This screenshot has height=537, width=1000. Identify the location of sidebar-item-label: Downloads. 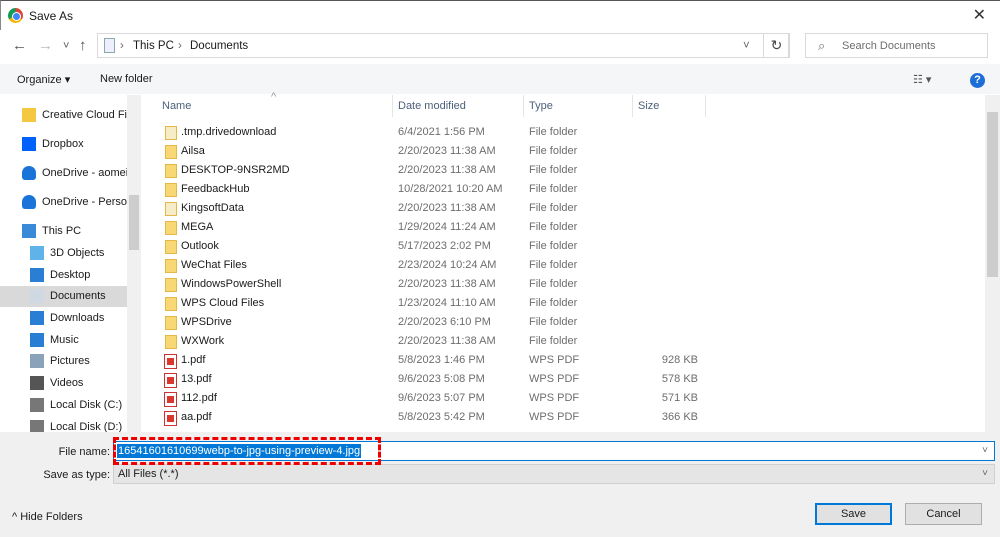
(77, 318).